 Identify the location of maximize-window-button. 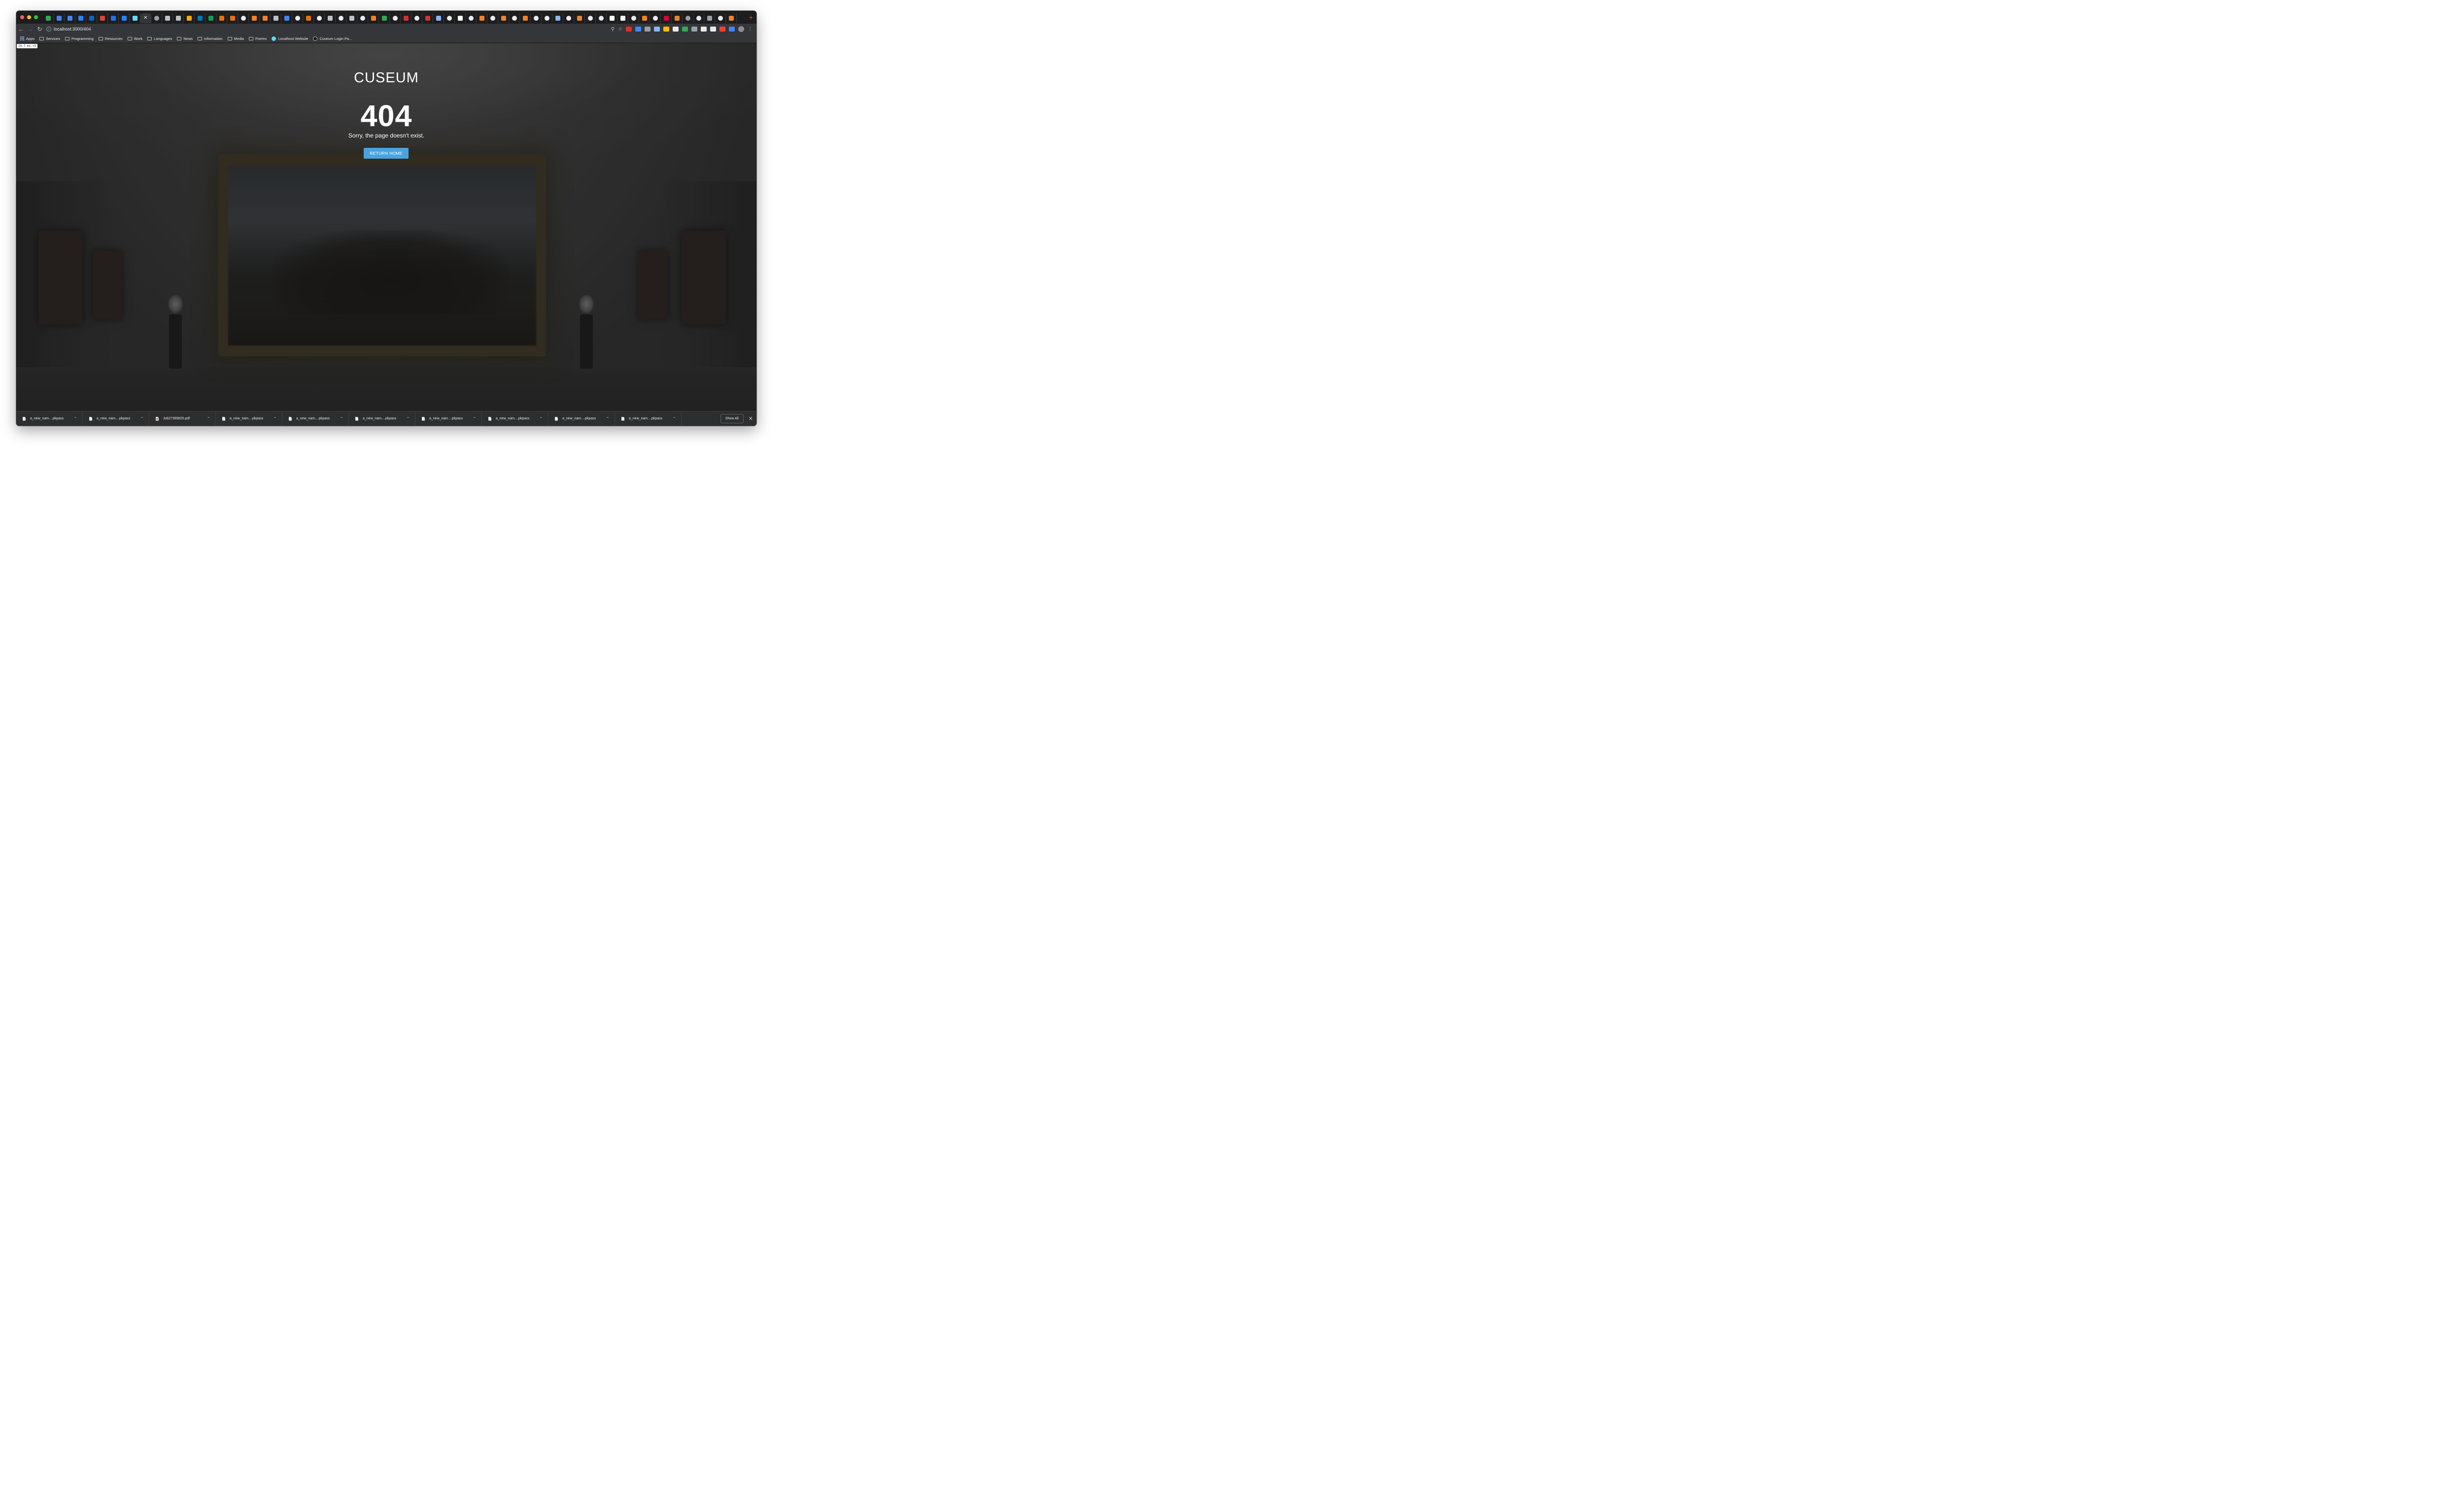
(36, 17).